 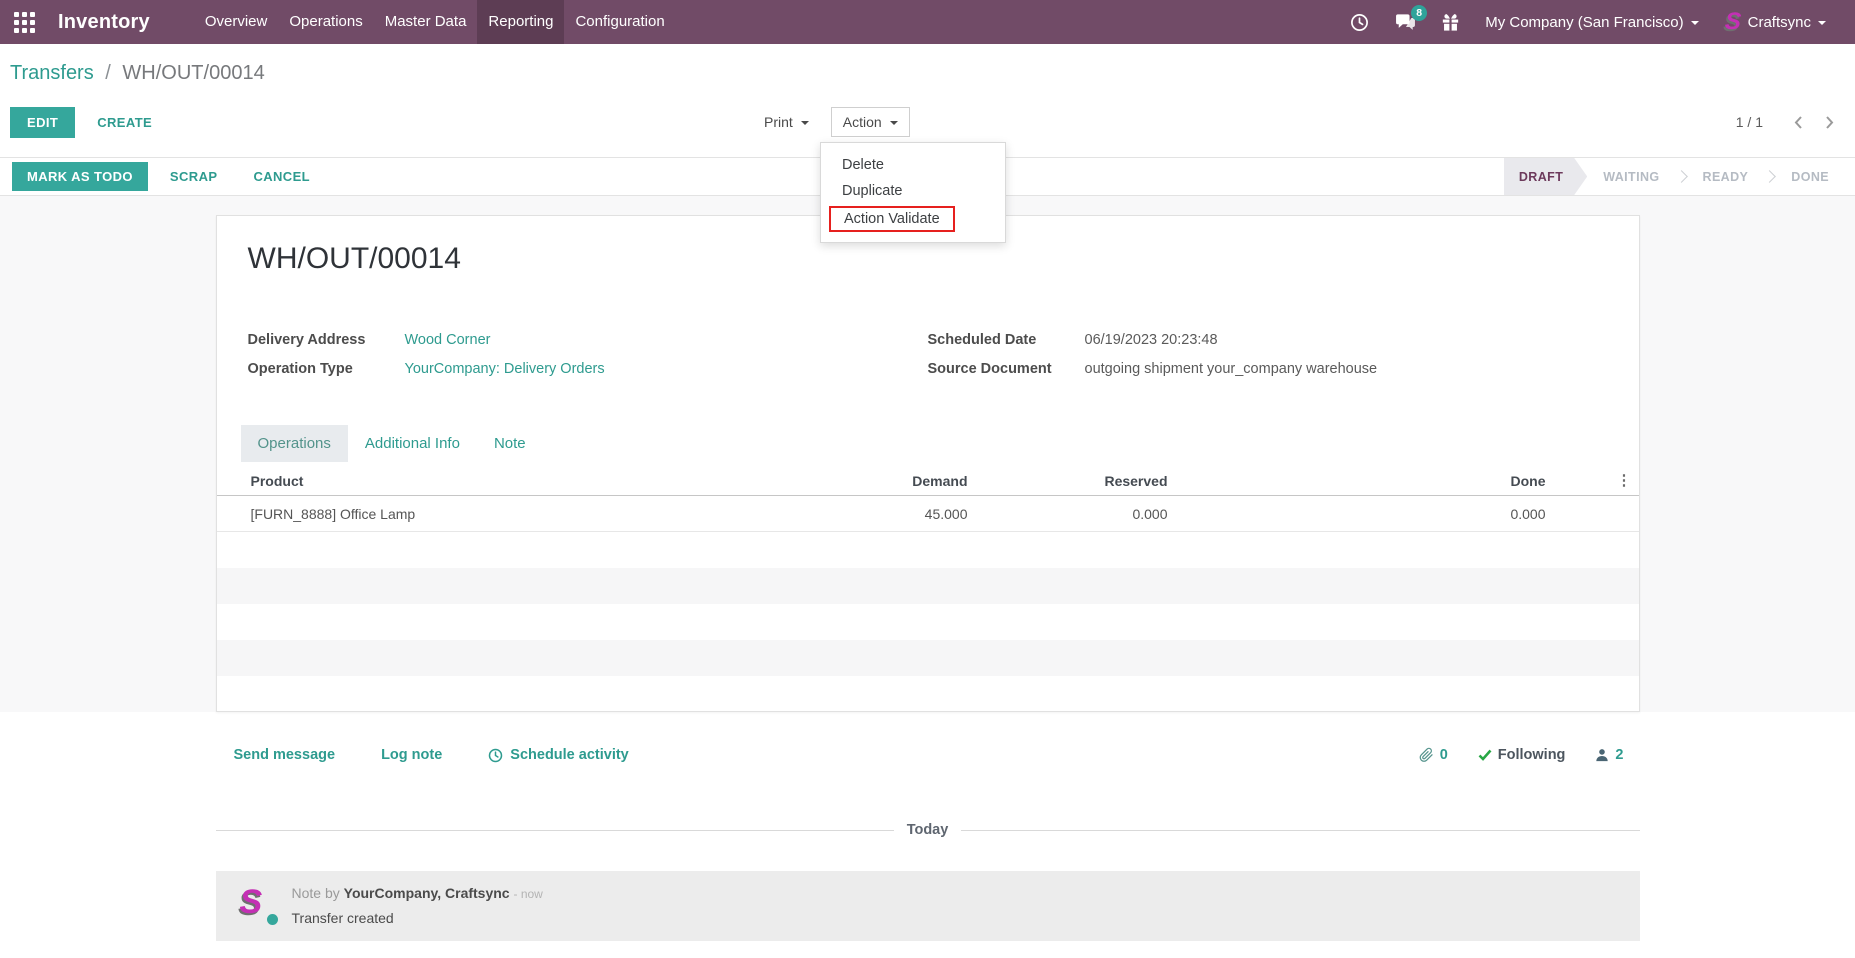 What do you see at coordinates (354, 258) in the screenshot?
I see `record-title: WH/OUT/00014` at bounding box center [354, 258].